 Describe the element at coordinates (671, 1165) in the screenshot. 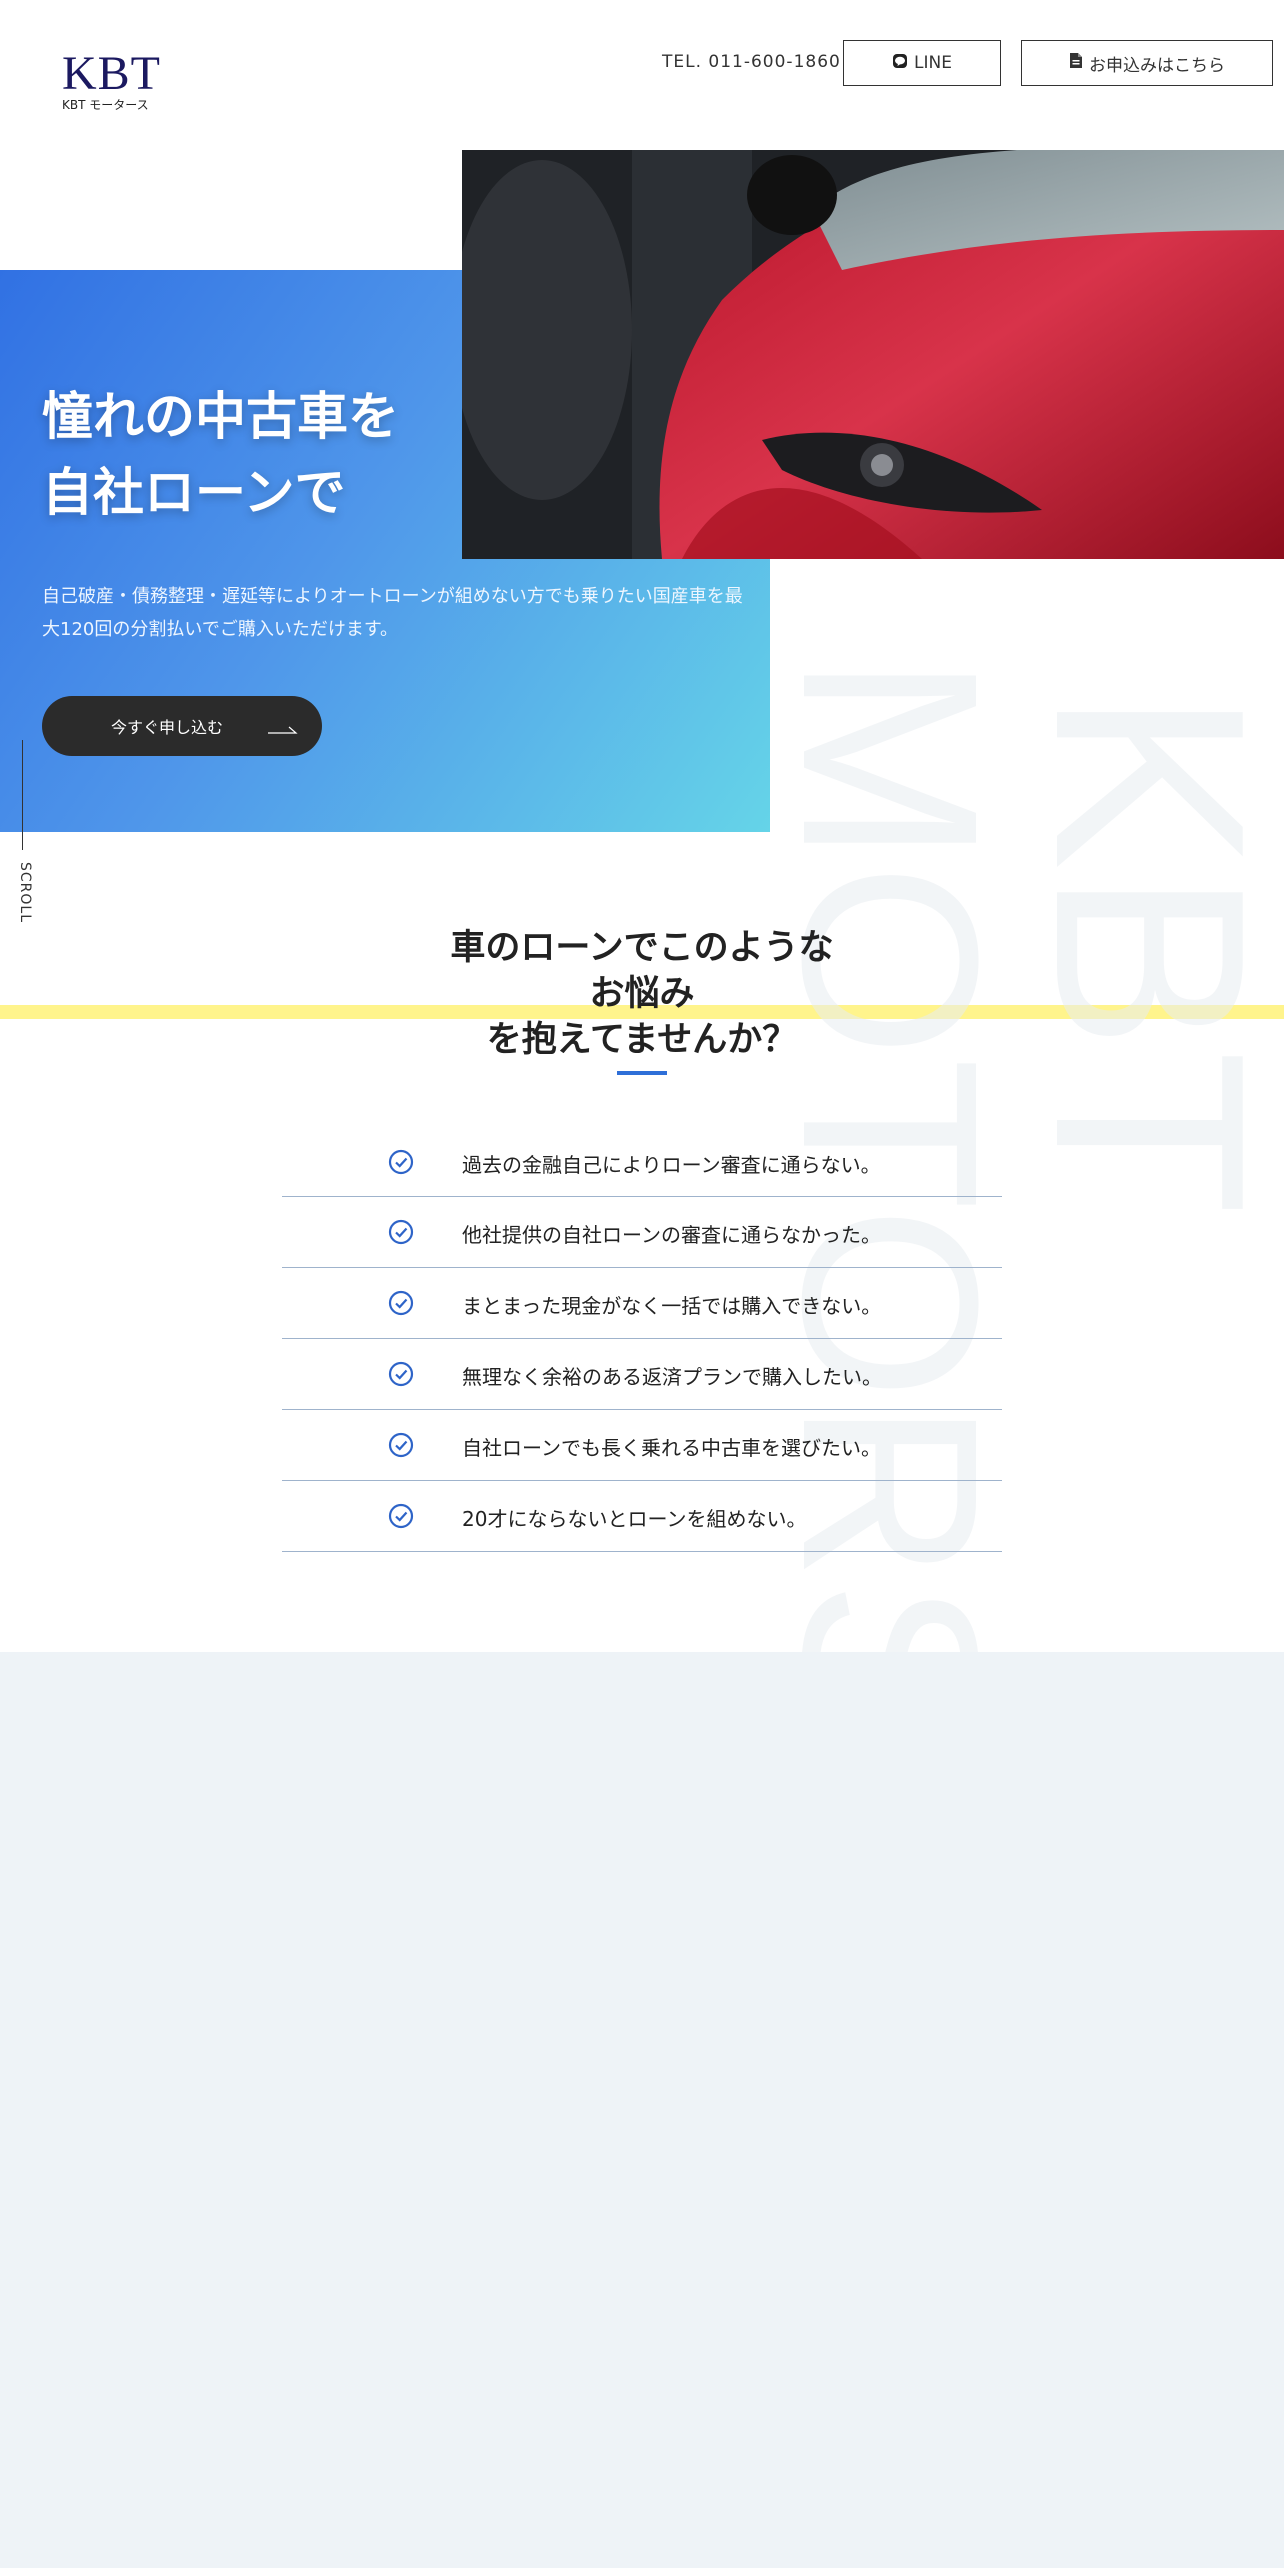

I see `concern-text: 過去の金融自己によりローン審査に通らない。` at that location.